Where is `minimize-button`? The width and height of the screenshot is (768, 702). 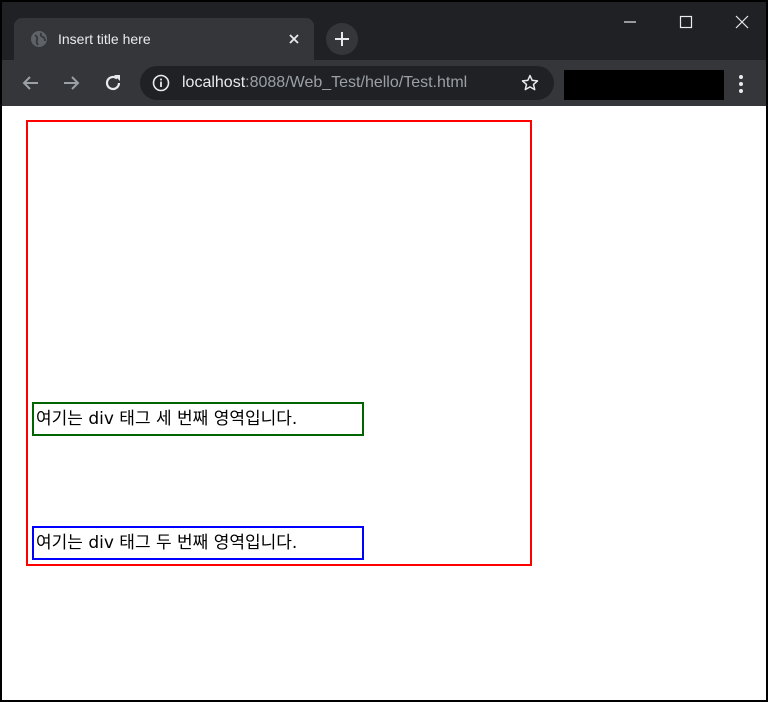
minimize-button is located at coordinates (630, 22).